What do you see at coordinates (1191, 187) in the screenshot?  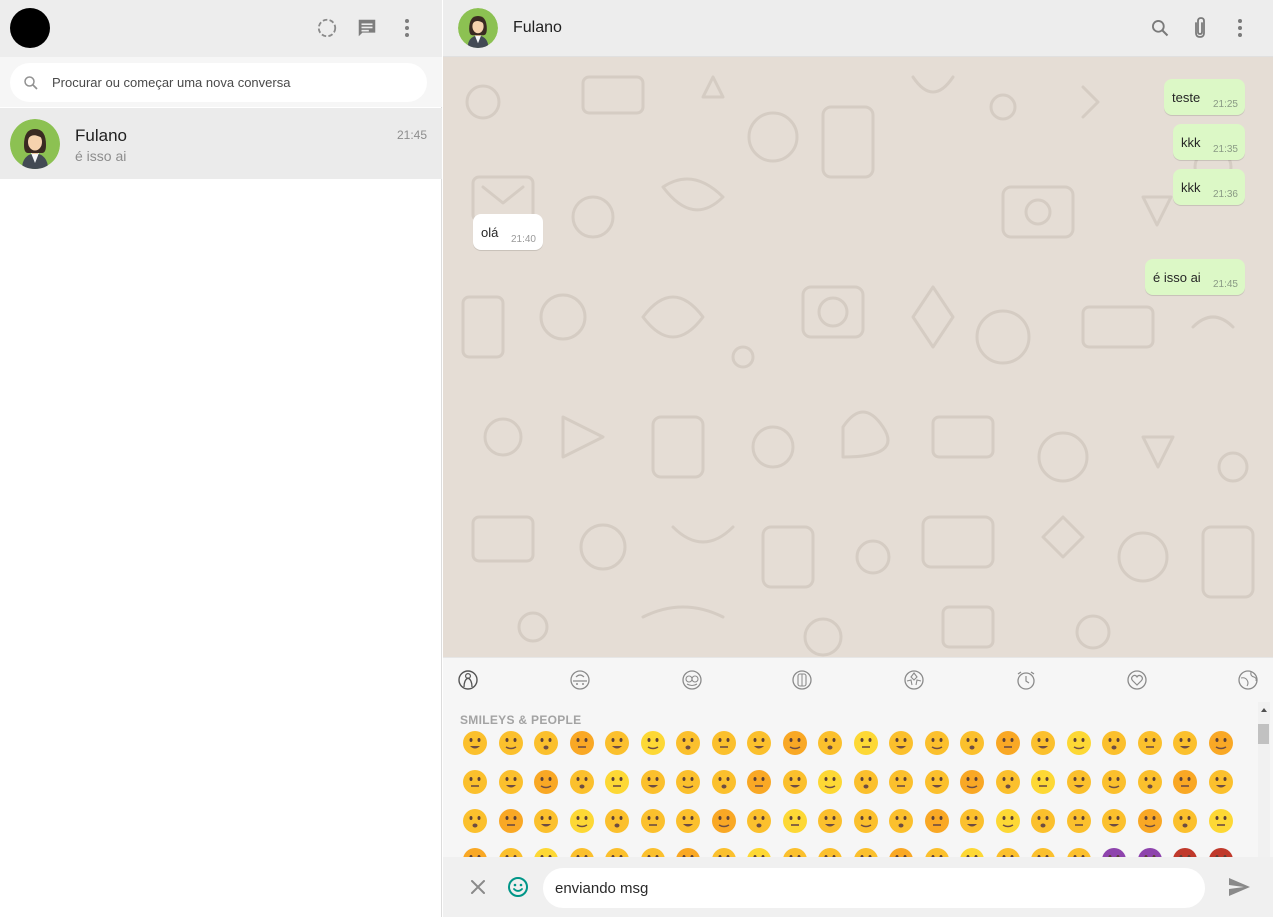 I see `message-text: kkk` at bounding box center [1191, 187].